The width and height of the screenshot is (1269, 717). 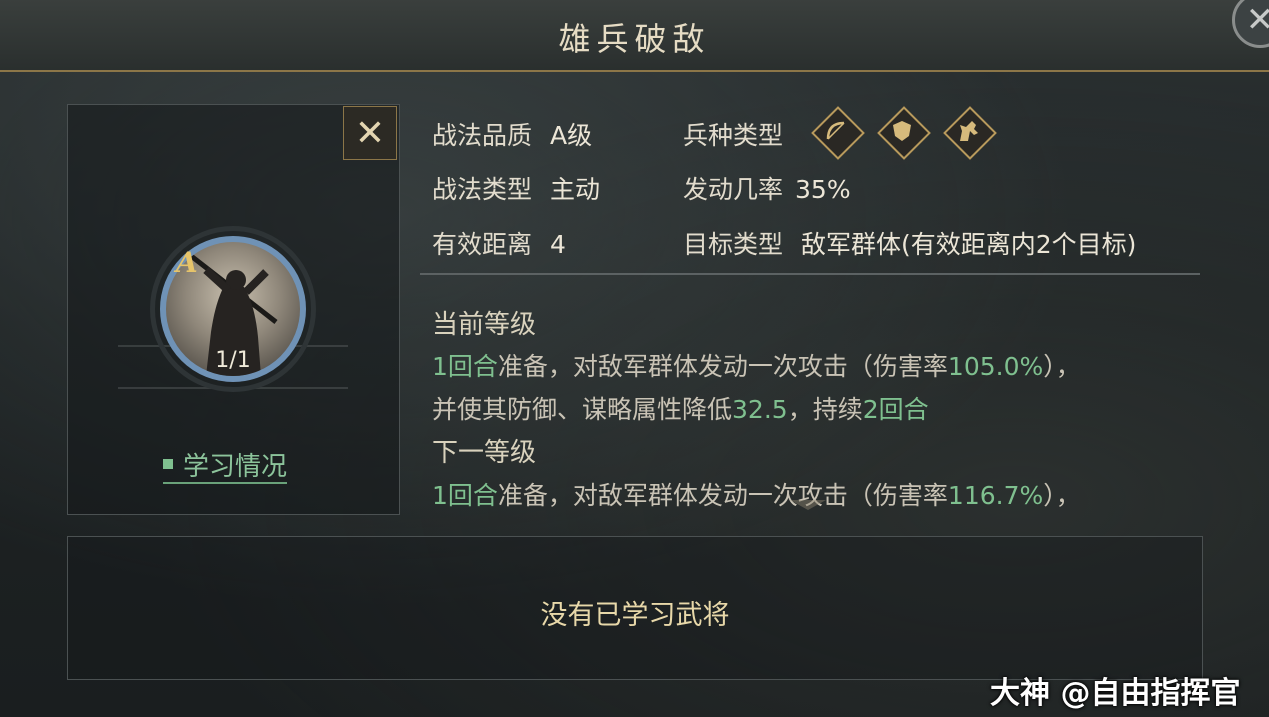 I want to click on quality-label: 战法品质, so click(x=482, y=135).